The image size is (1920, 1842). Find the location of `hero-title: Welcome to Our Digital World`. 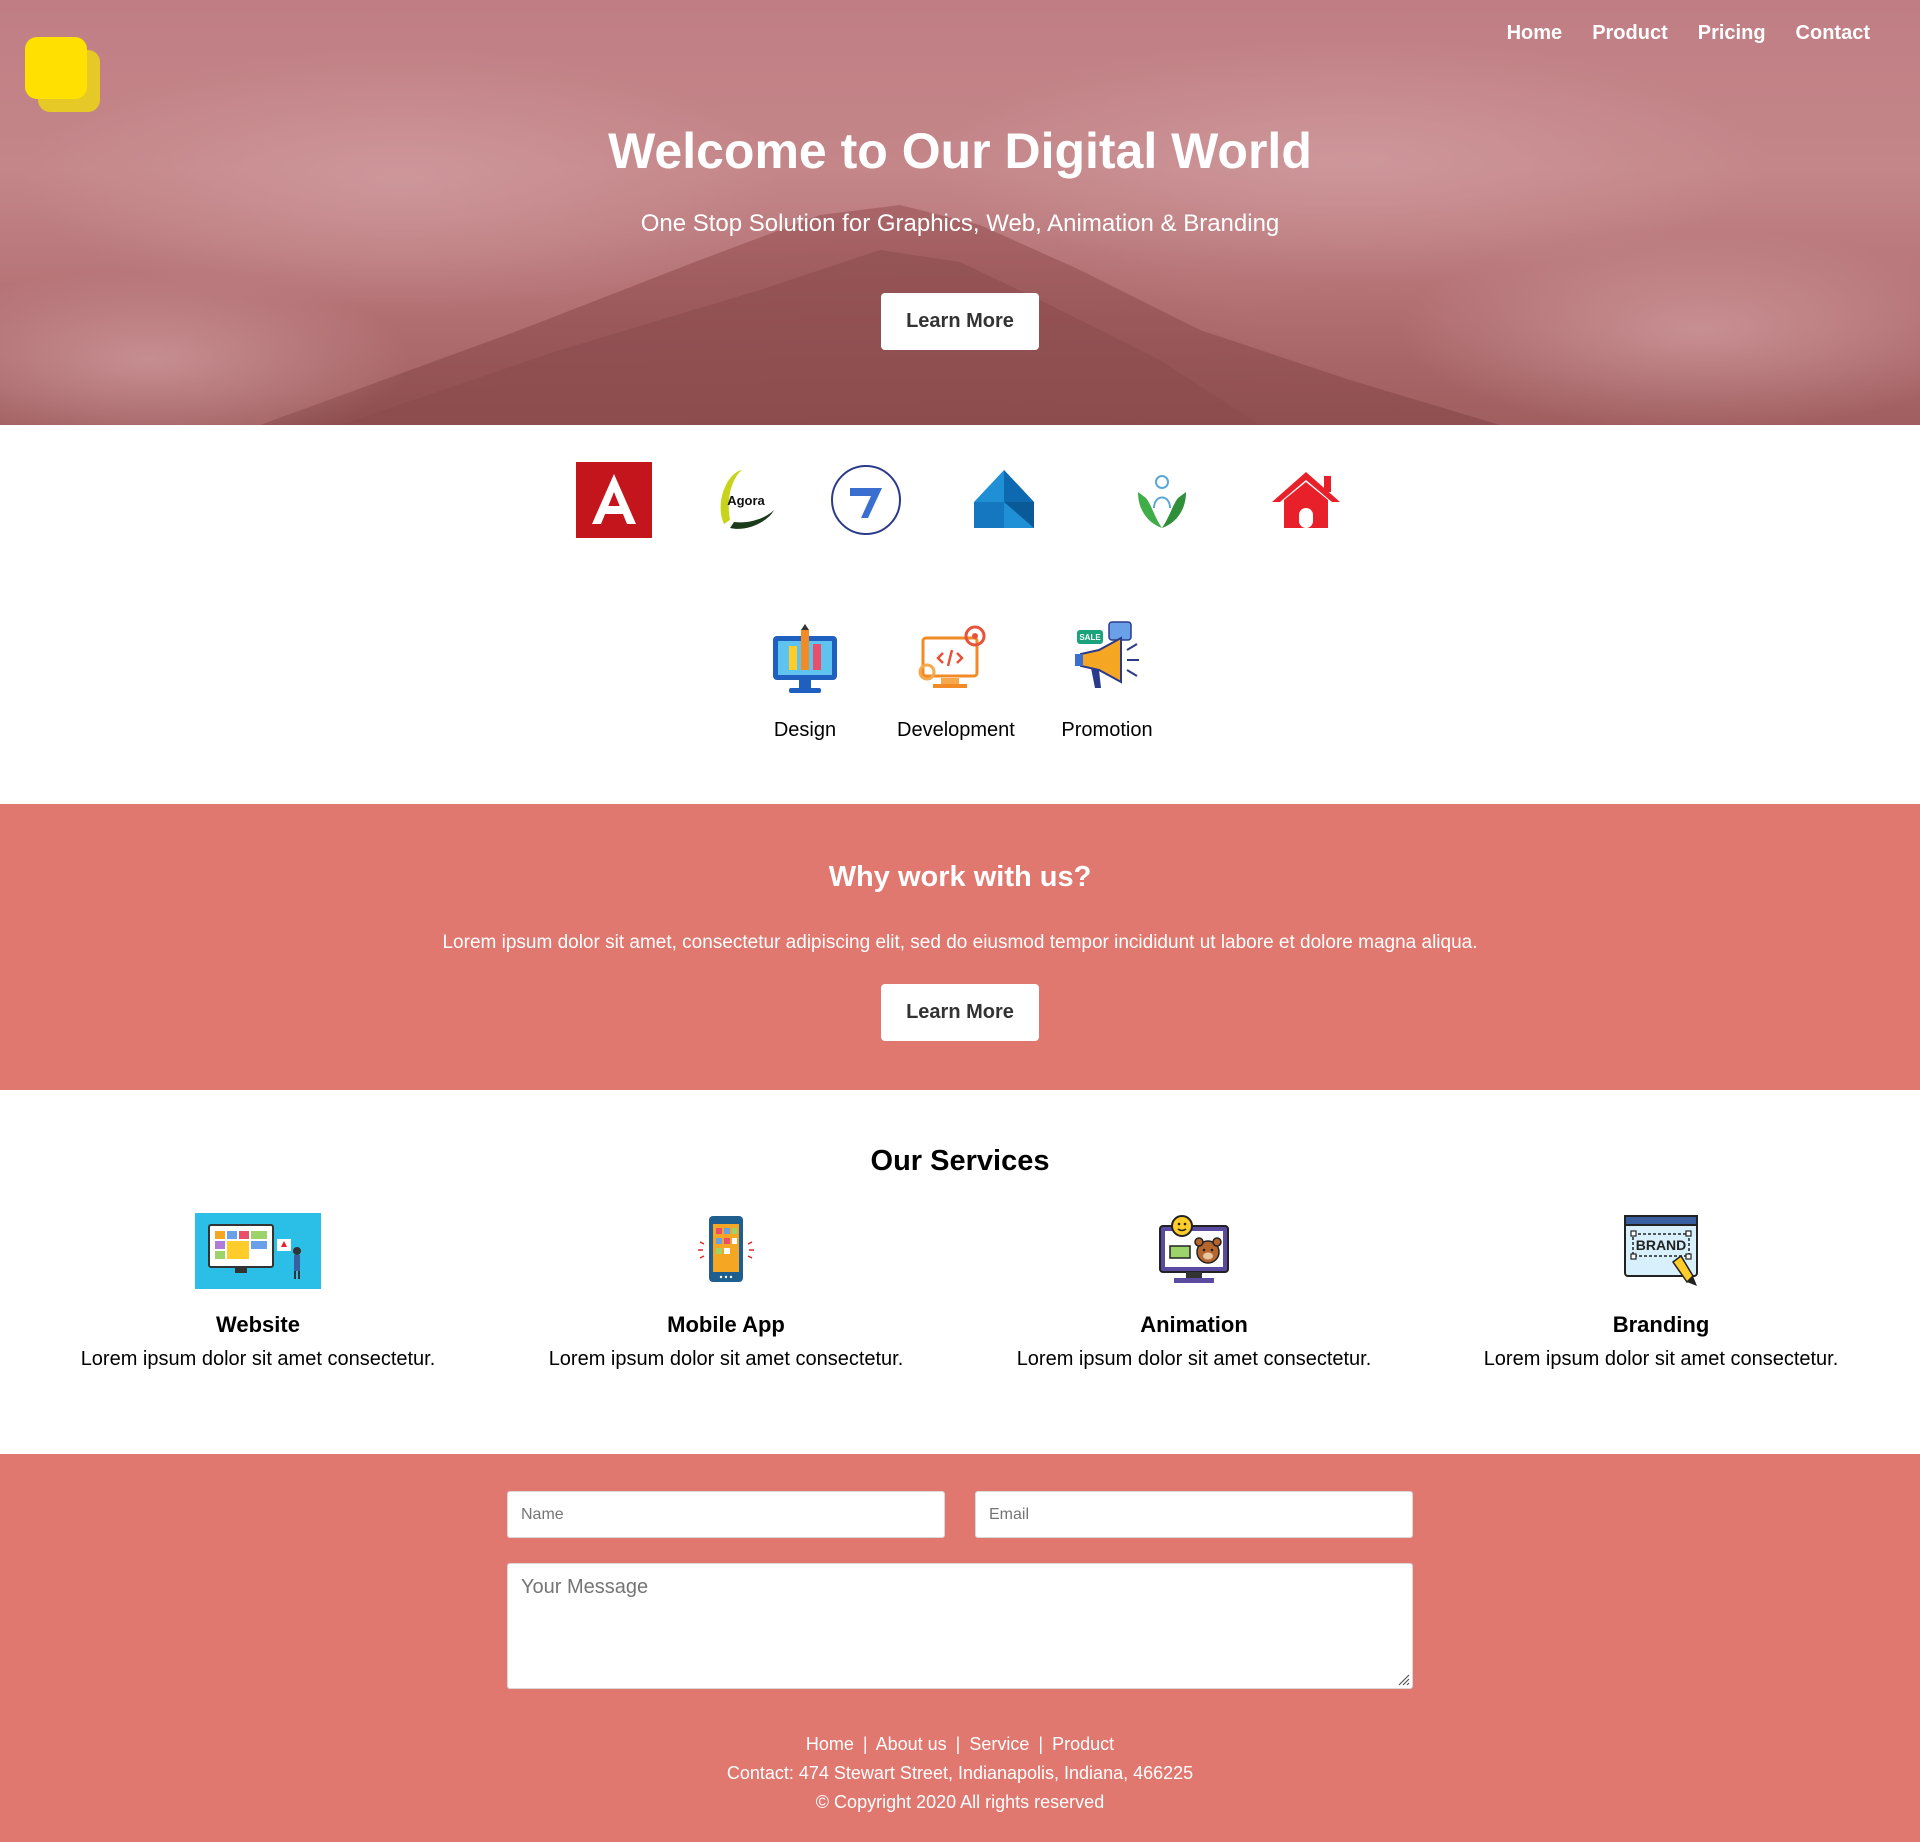

hero-title: Welcome to Our Digital World is located at coordinates (960, 151).